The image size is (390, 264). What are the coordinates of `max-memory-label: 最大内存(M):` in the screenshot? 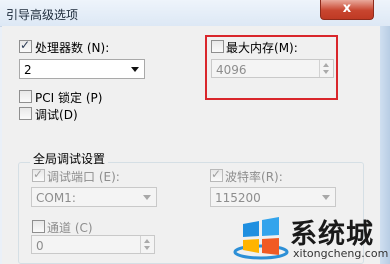 It's located at (262, 48).